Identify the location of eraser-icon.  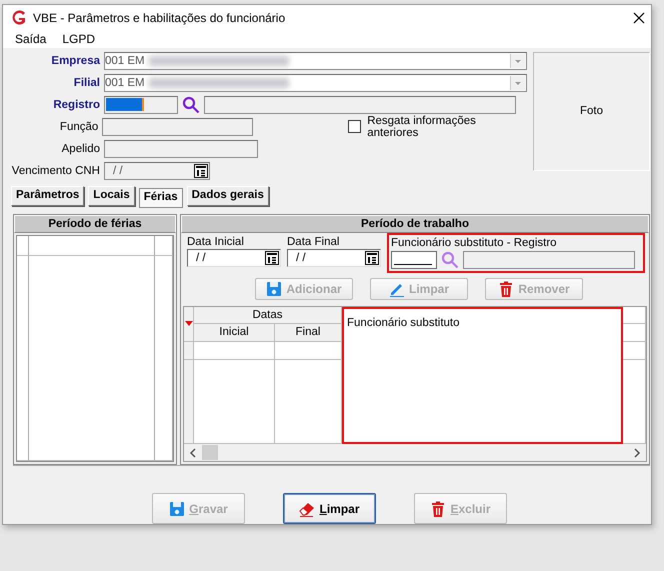
(307, 508).